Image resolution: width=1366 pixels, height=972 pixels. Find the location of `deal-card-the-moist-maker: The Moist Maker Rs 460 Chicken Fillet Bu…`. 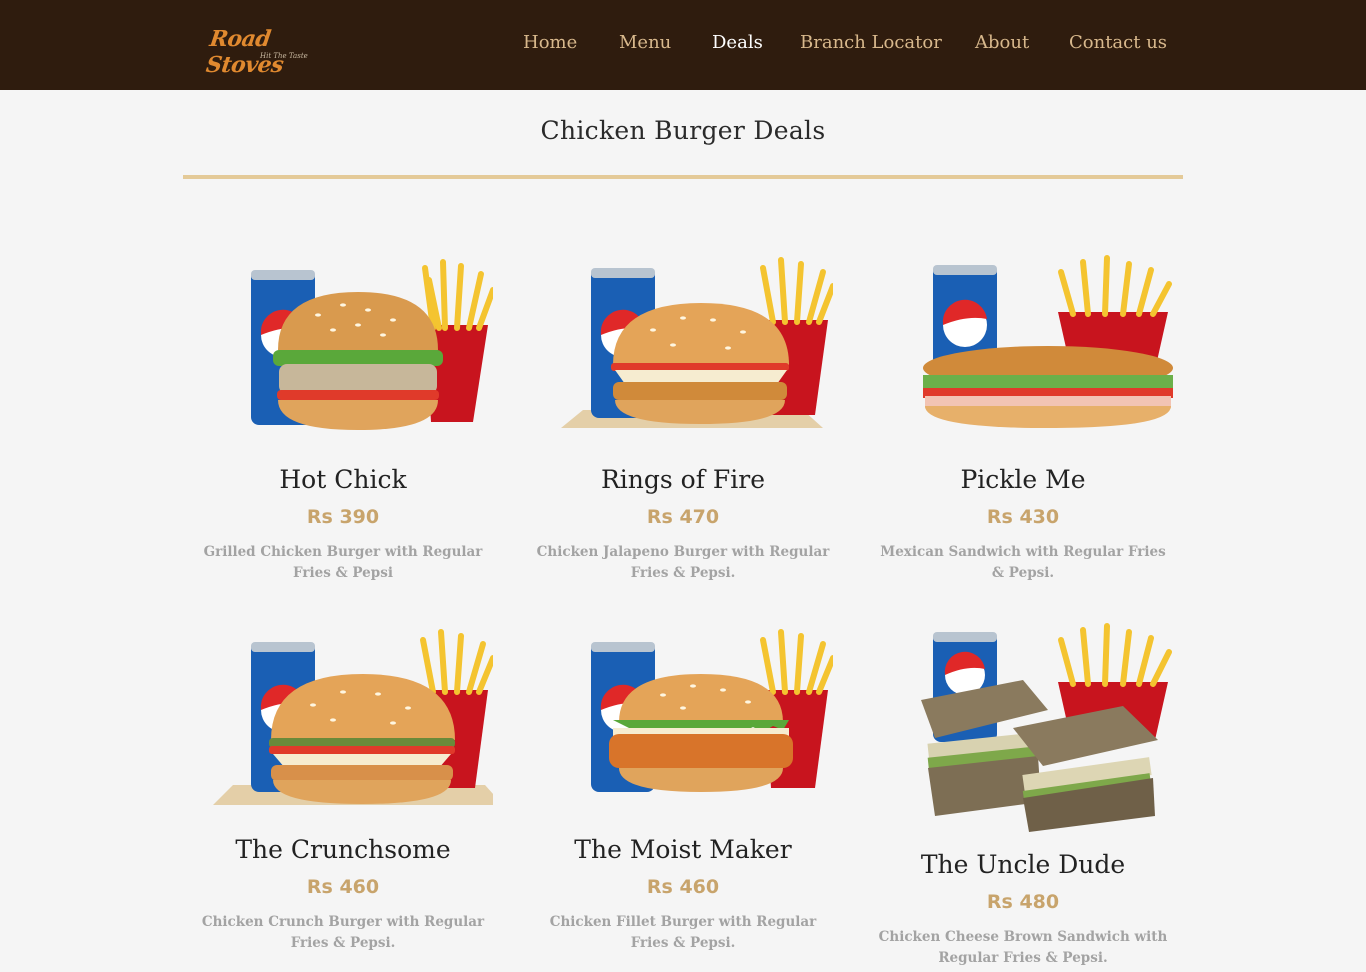

deal-card-the-moist-maker: The Moist Maker Rs 460 Chicken Fillet Bu… is located at coordinates (683, 787).